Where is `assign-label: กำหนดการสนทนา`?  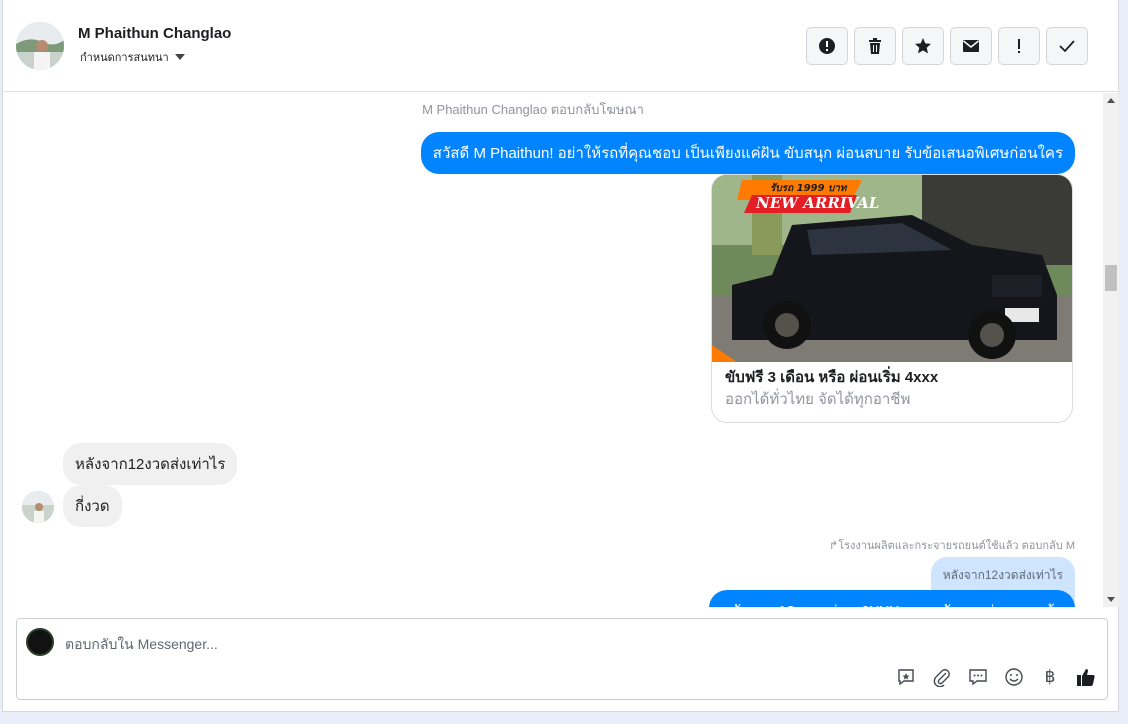
assign-label: กำหนดการสนทนา is located at coordinates (124, 58).